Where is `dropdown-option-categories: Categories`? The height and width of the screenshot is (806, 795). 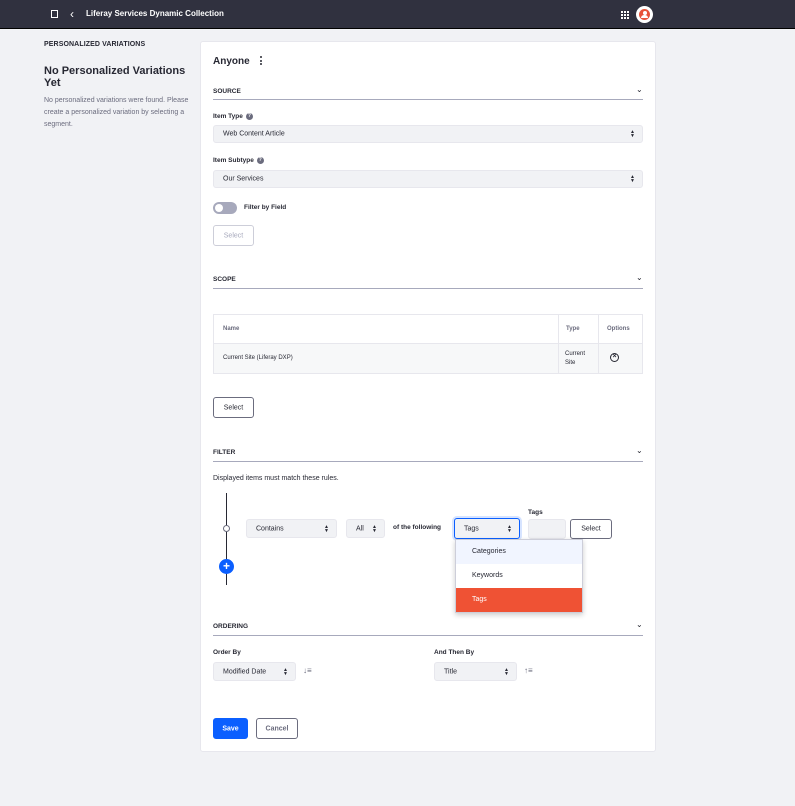
dropdown-option-categories: Categories is located at coordinates (519, 552).